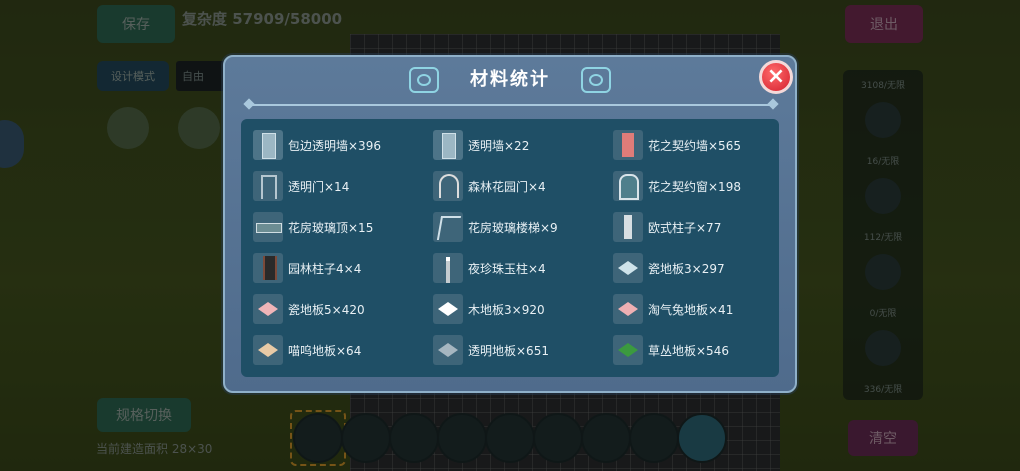  Describe the element at coordinates (325, 268) in the screenshot. I see `item-label: 园林柱子4×4` at that location.